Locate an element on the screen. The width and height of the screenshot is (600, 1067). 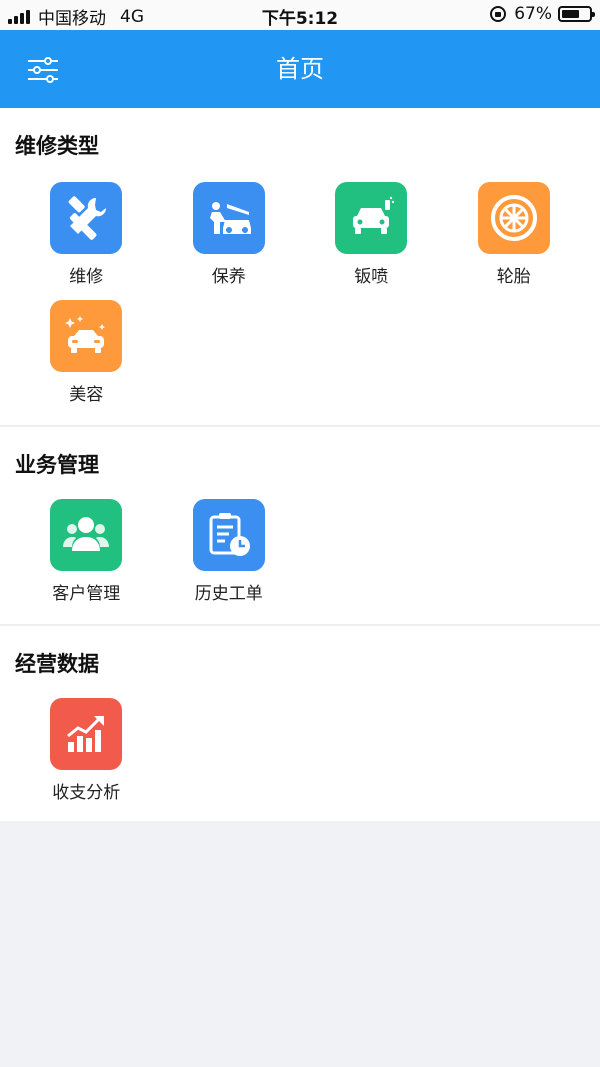
car-spray-icon is located at coordinates (374, 215).